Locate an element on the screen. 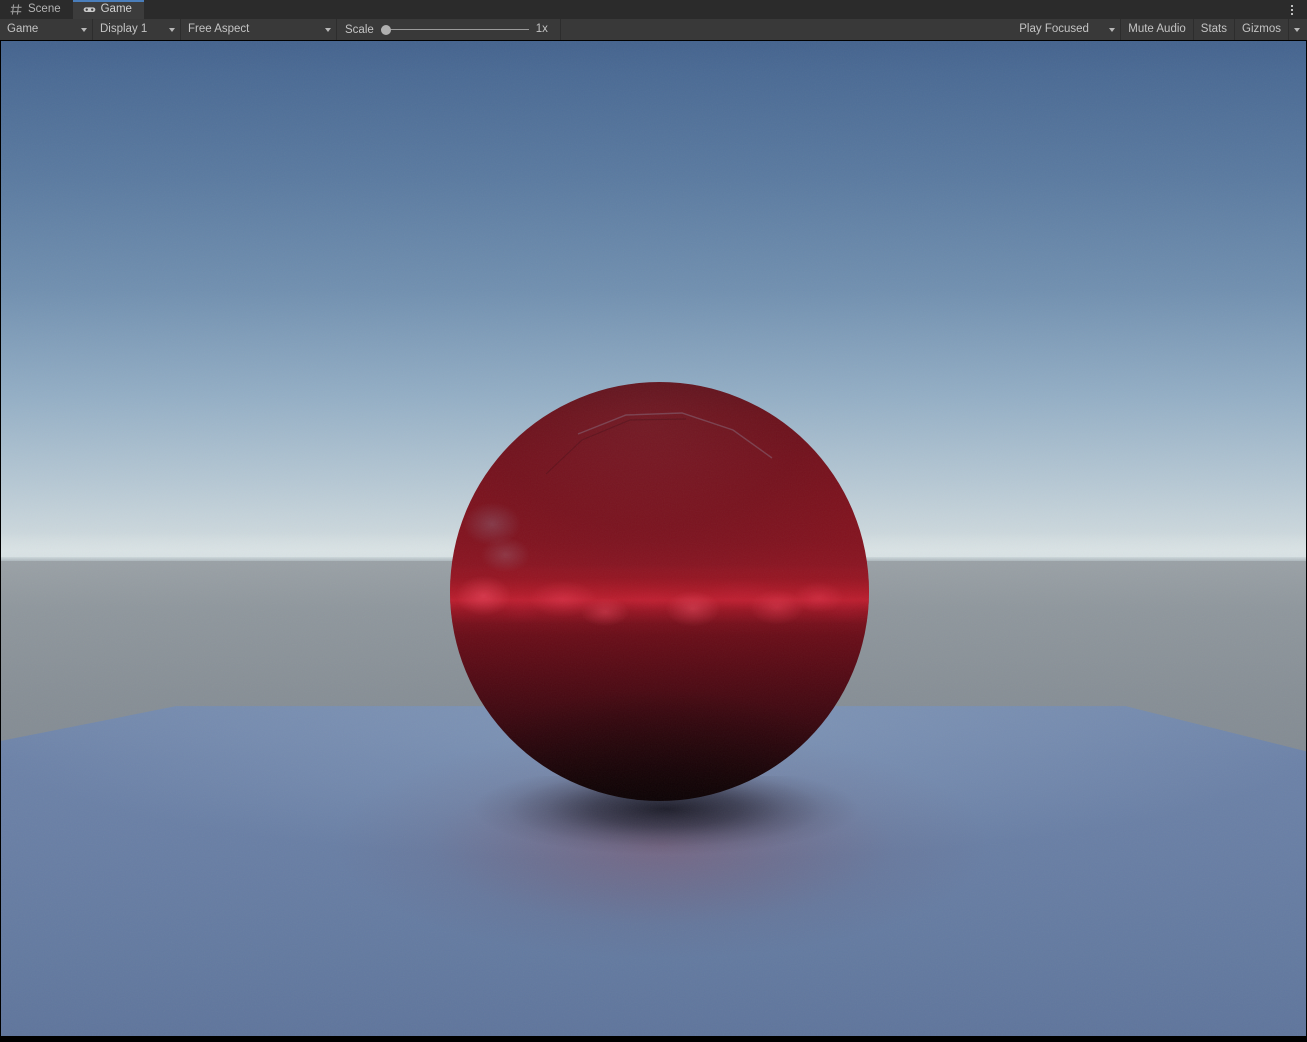 The image size is (1307, 1042). sphere-body is located at coordinates (659, 591).